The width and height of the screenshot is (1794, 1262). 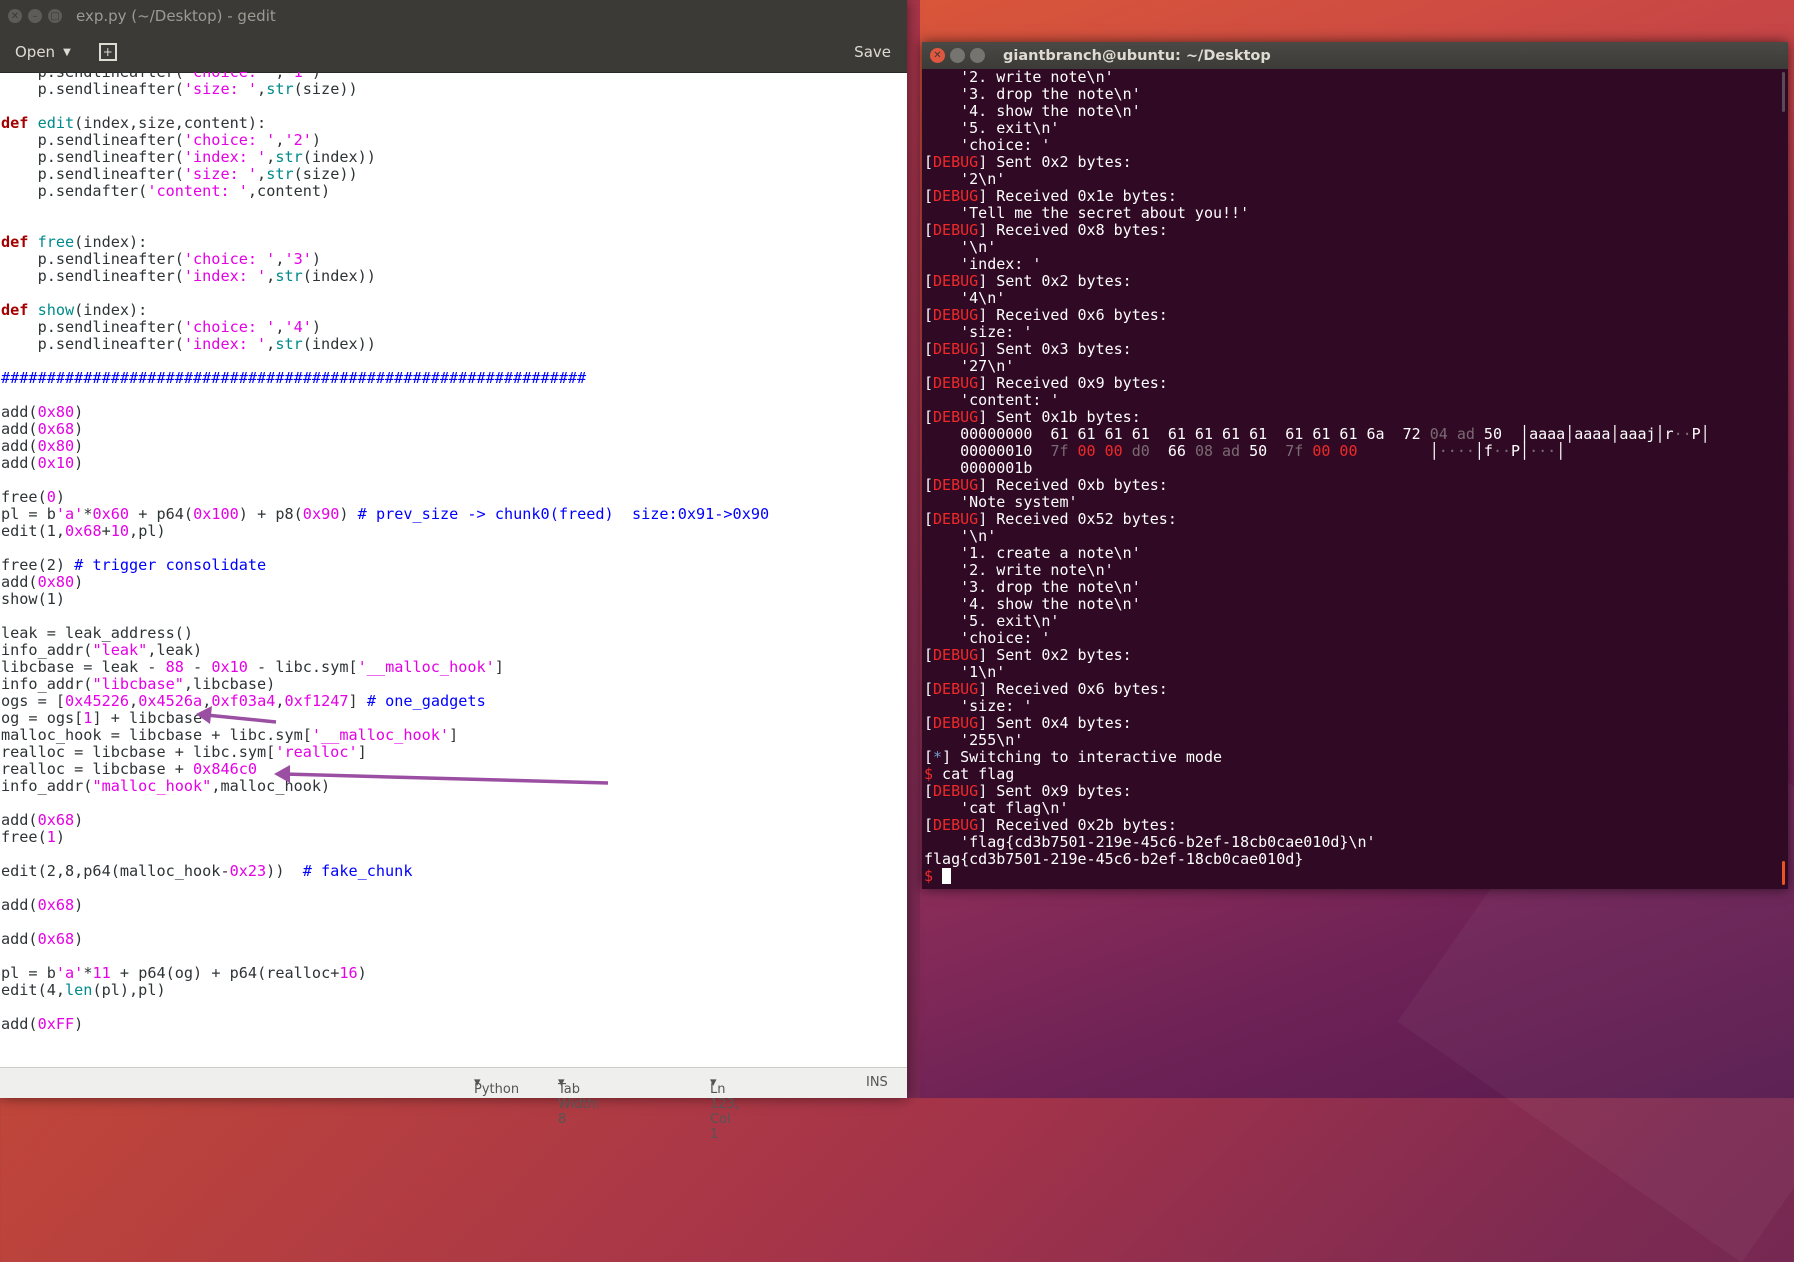 What do you see at coordinates (1050, 519) in the screenshot?
I see `terminal-line: [DEBUG] Received 0x52 bytes:` at bounding box center [1050, 519].